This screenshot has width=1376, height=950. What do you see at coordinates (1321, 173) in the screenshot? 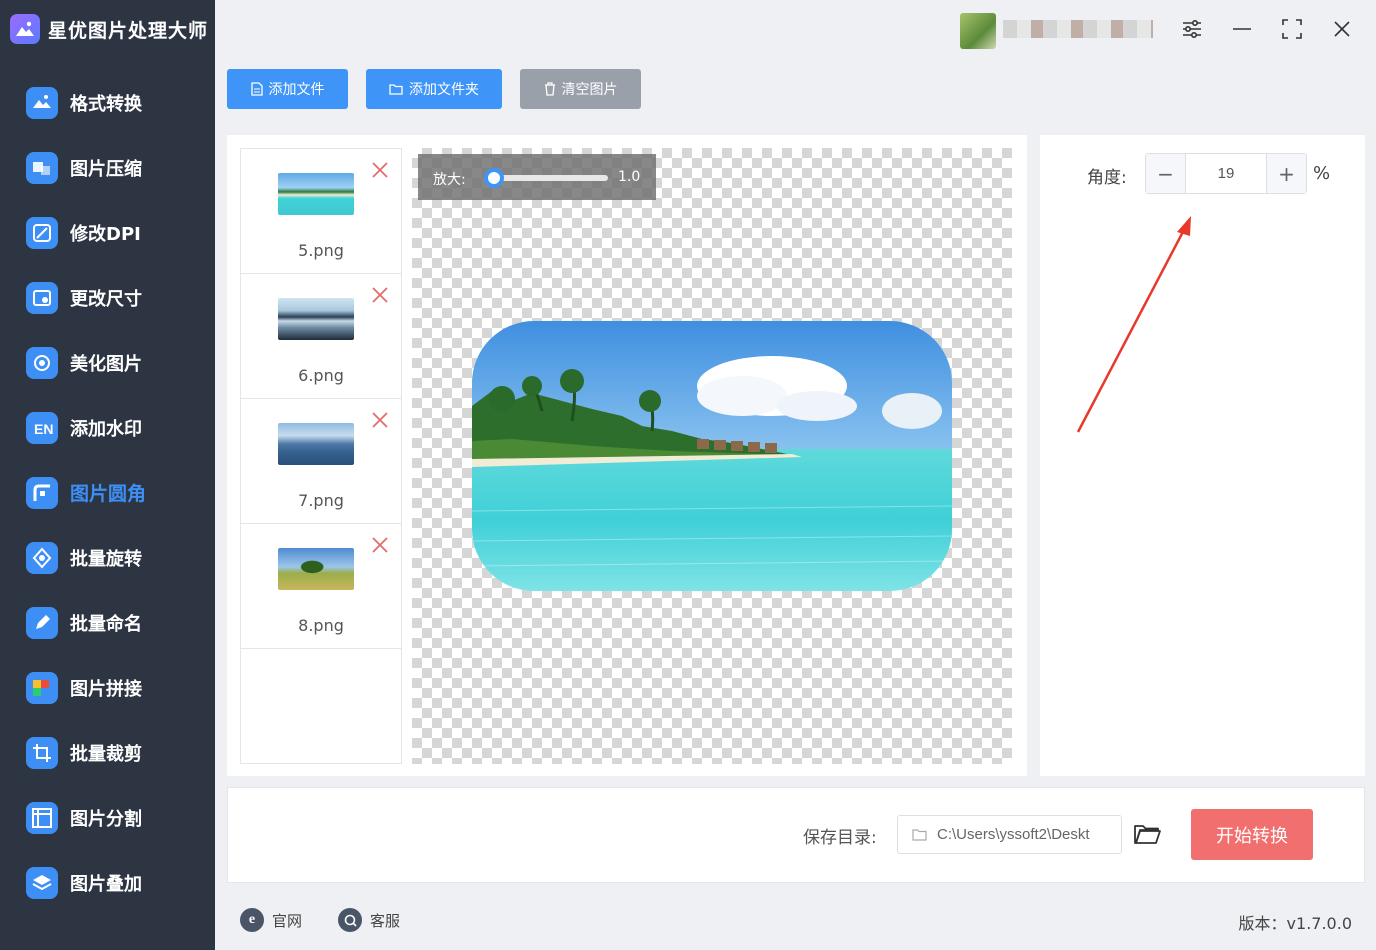
I see `angle-unit: %` at bounding box center [1321, 173].